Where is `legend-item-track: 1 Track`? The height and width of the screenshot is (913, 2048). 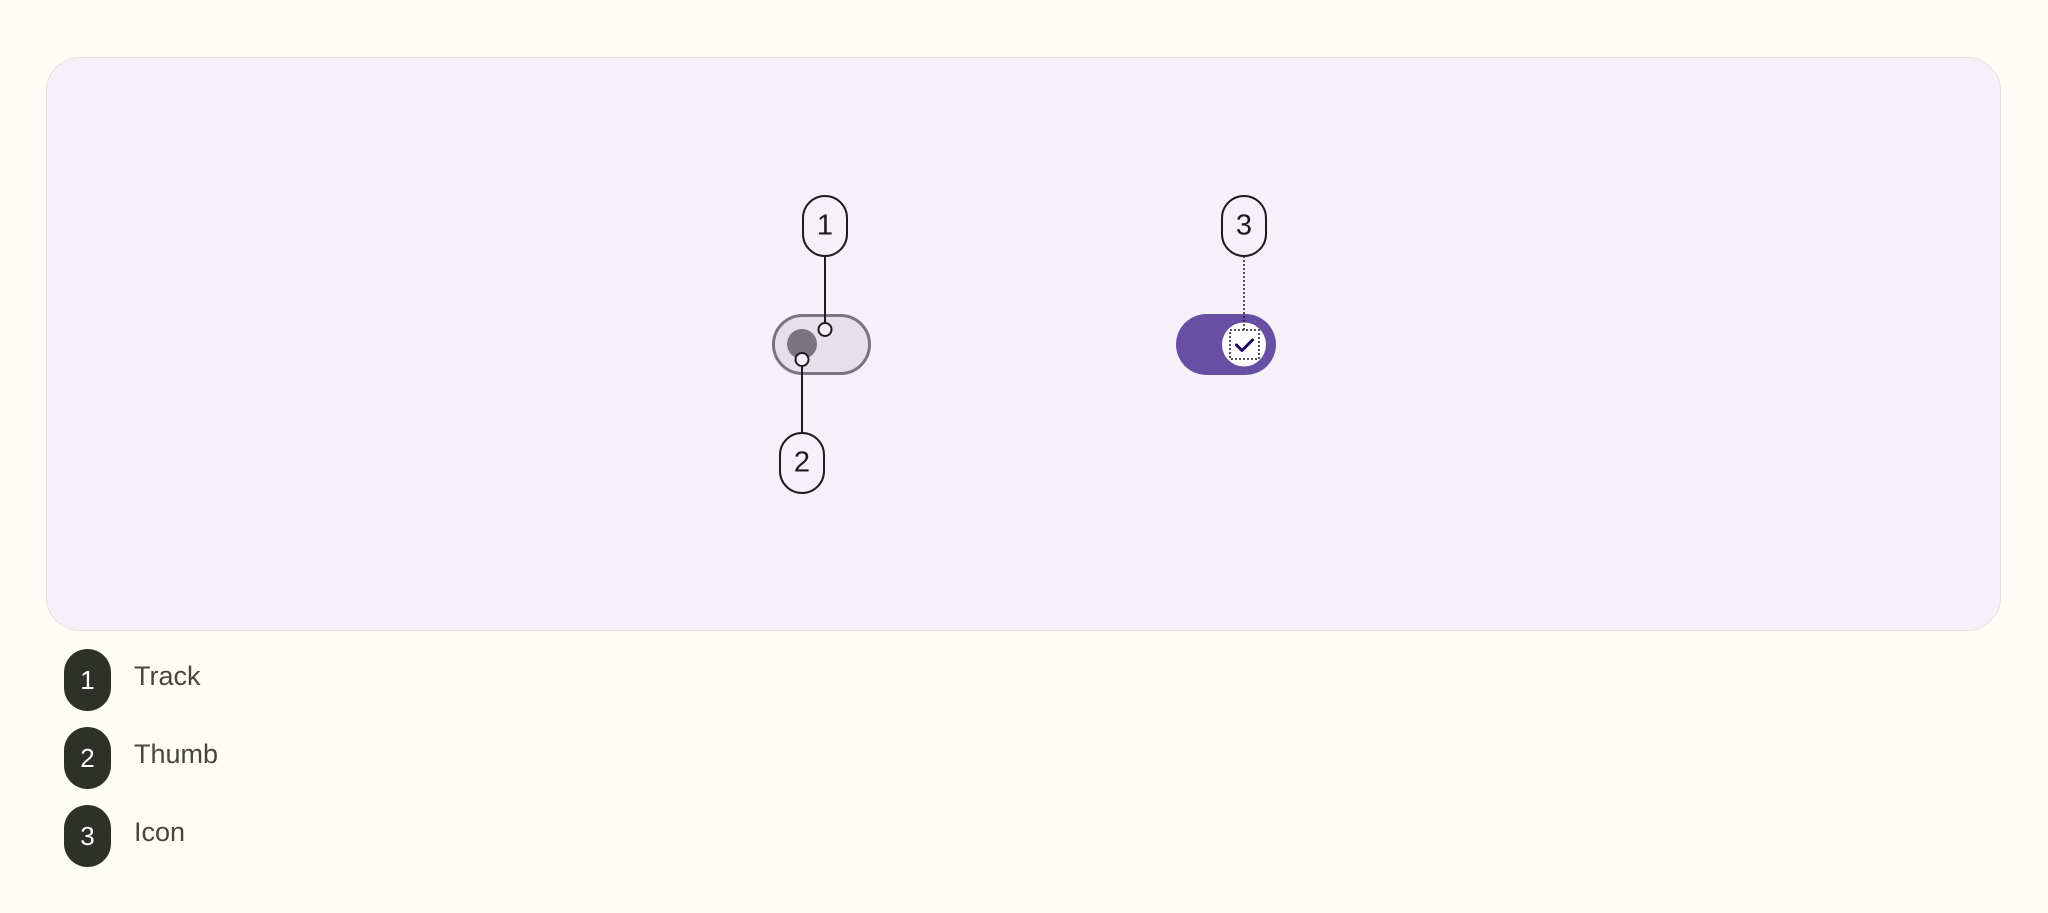
legend-item-track: 1 Track is located at coordinates (141, 680).